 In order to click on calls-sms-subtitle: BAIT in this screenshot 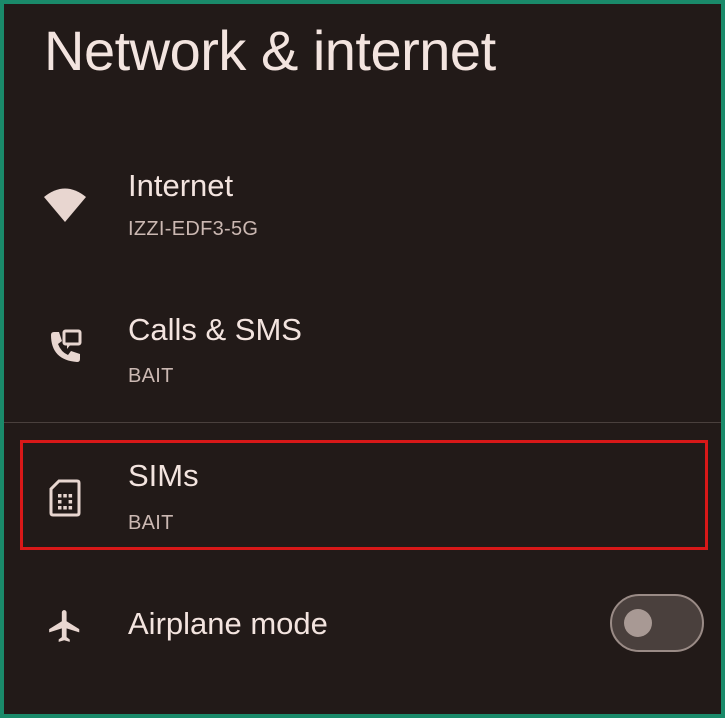, I will do `click(151, 376)`.